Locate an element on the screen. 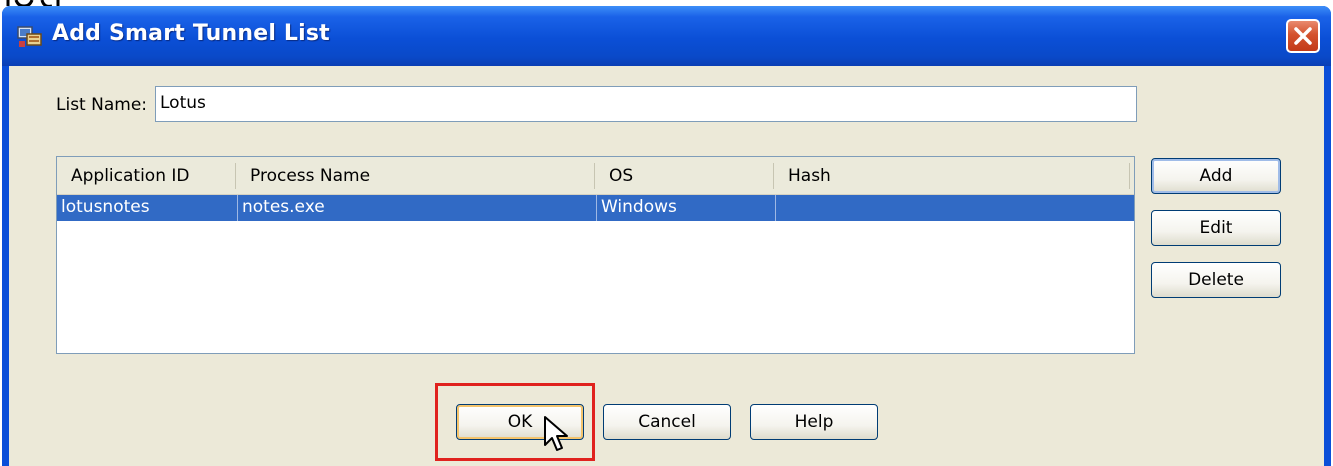 The height and width of the screenshot is (466, 1333). cell-process-name: notes.exe is located at coordinates (283, 207).